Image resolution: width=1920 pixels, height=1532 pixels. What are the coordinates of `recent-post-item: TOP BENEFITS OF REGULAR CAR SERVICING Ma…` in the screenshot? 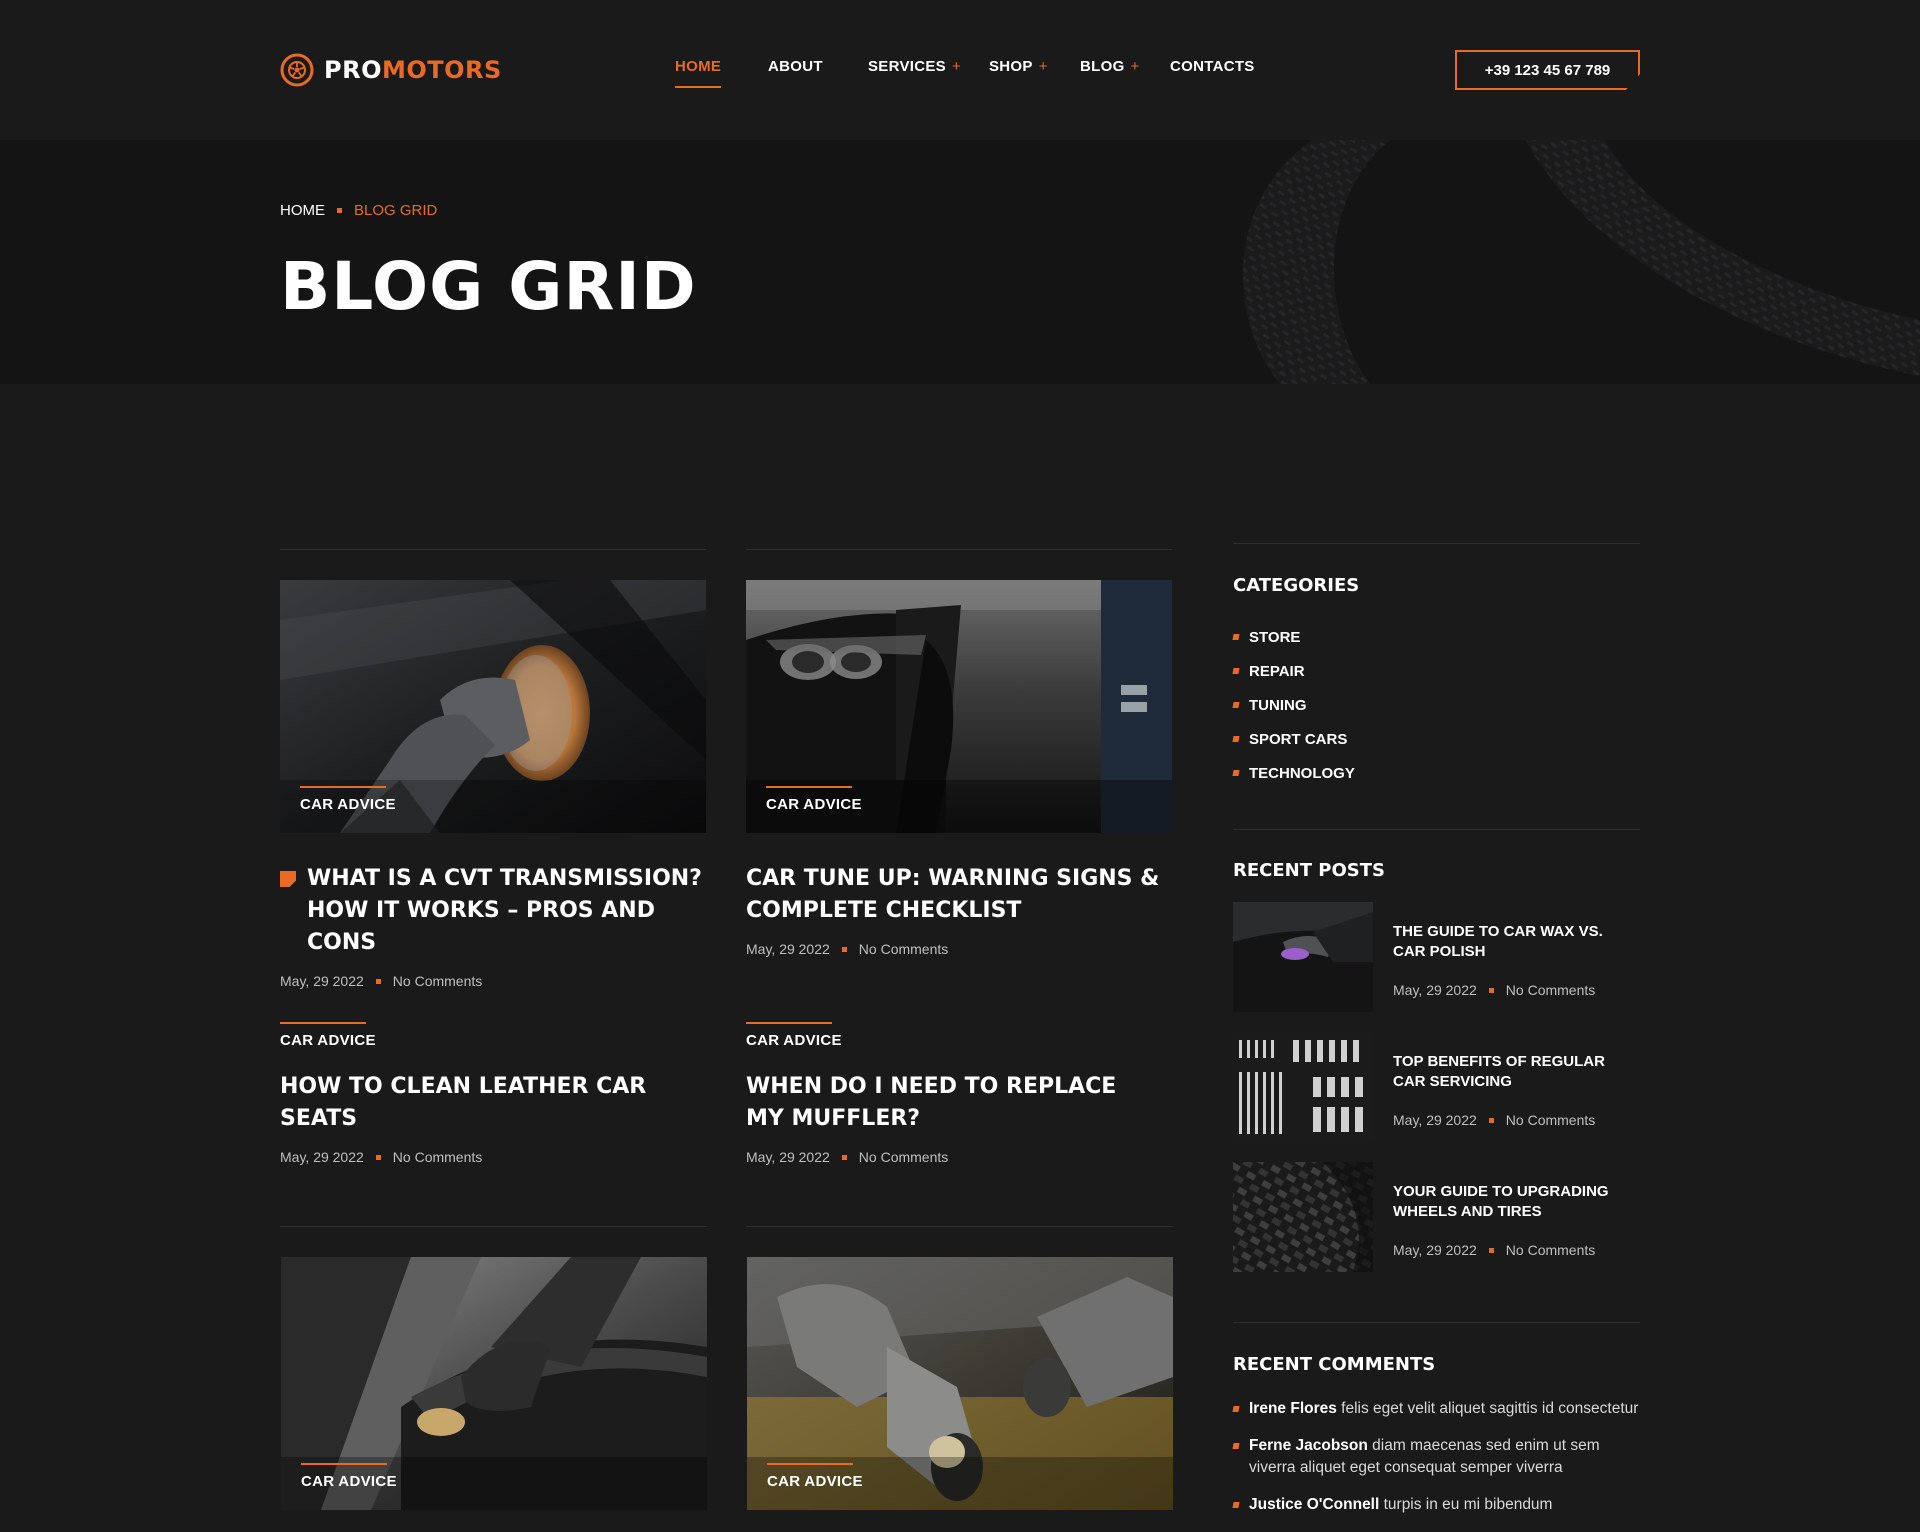 It's located at (1436, 1087).